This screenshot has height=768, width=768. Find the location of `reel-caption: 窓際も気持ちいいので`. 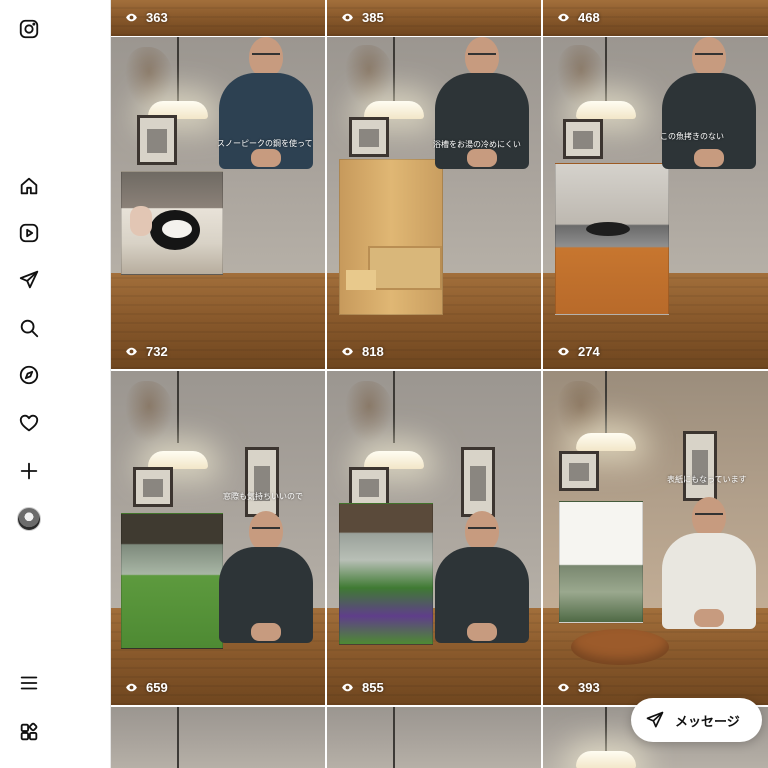

reel-caption: 窓際も気持ちいいので is located at coordinates (263, 496).